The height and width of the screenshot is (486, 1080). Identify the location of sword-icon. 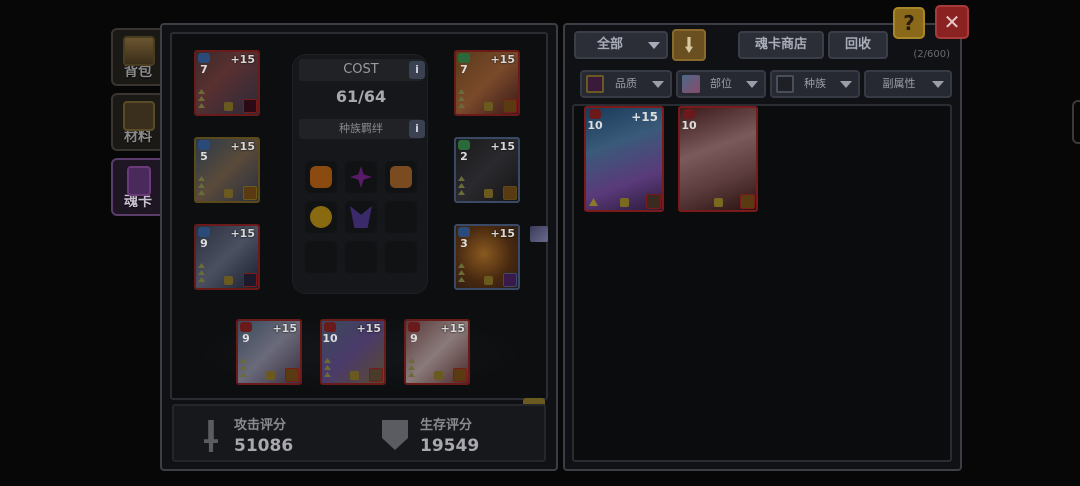
(211, 436).